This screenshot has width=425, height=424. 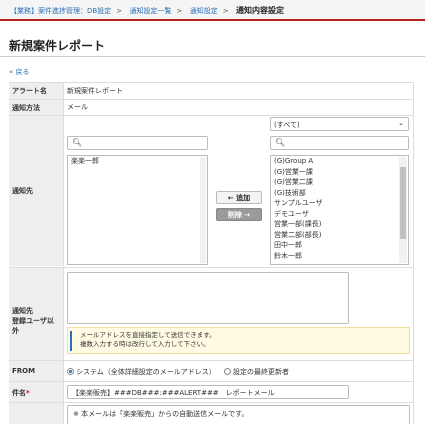 What do you see at coordinates (339, 193) in the screenshot?
I see `list-item: (G)技術部` at bounding box center [339, 193].